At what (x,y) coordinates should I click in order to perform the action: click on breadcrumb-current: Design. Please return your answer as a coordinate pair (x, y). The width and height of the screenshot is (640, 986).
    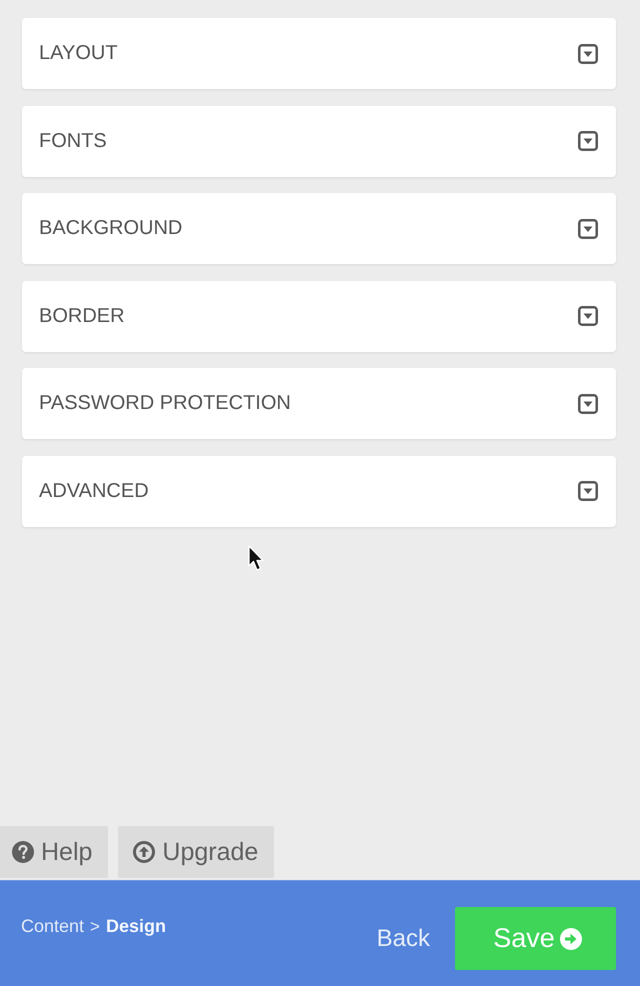
    Looking at the image, I should click on (136, 926).